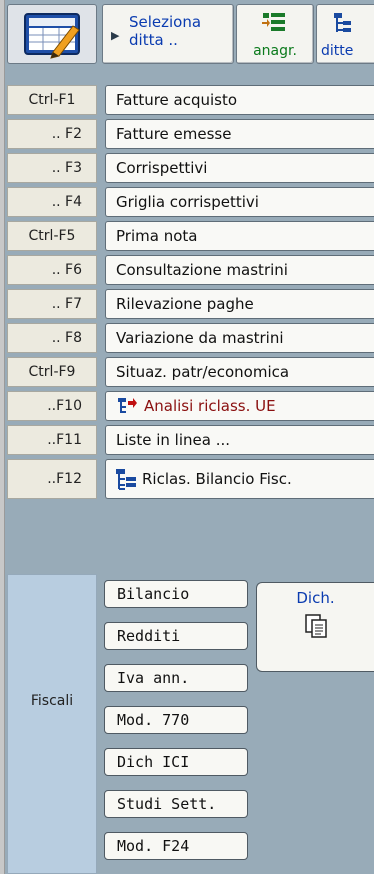 The height and width of the screenshot is (874, 374). What do you see at coordinates (52, 202) in the screenshot?
I see `shortcut-key: .. F4` at bounding box center [52, 202].